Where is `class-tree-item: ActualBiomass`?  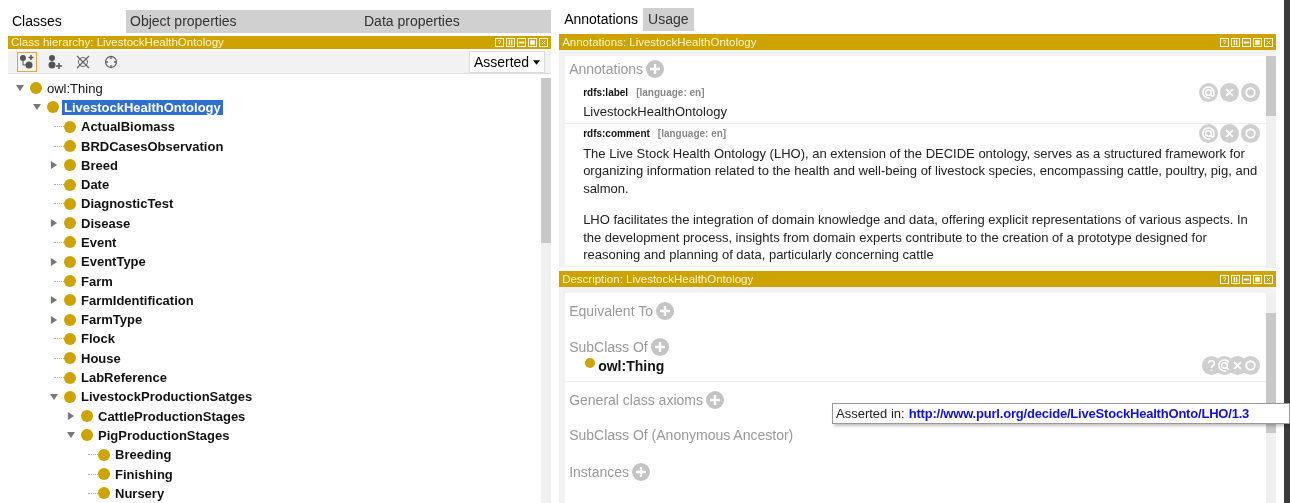 class-tree-item: ActualBiomass is located at coordinates (128, 127).